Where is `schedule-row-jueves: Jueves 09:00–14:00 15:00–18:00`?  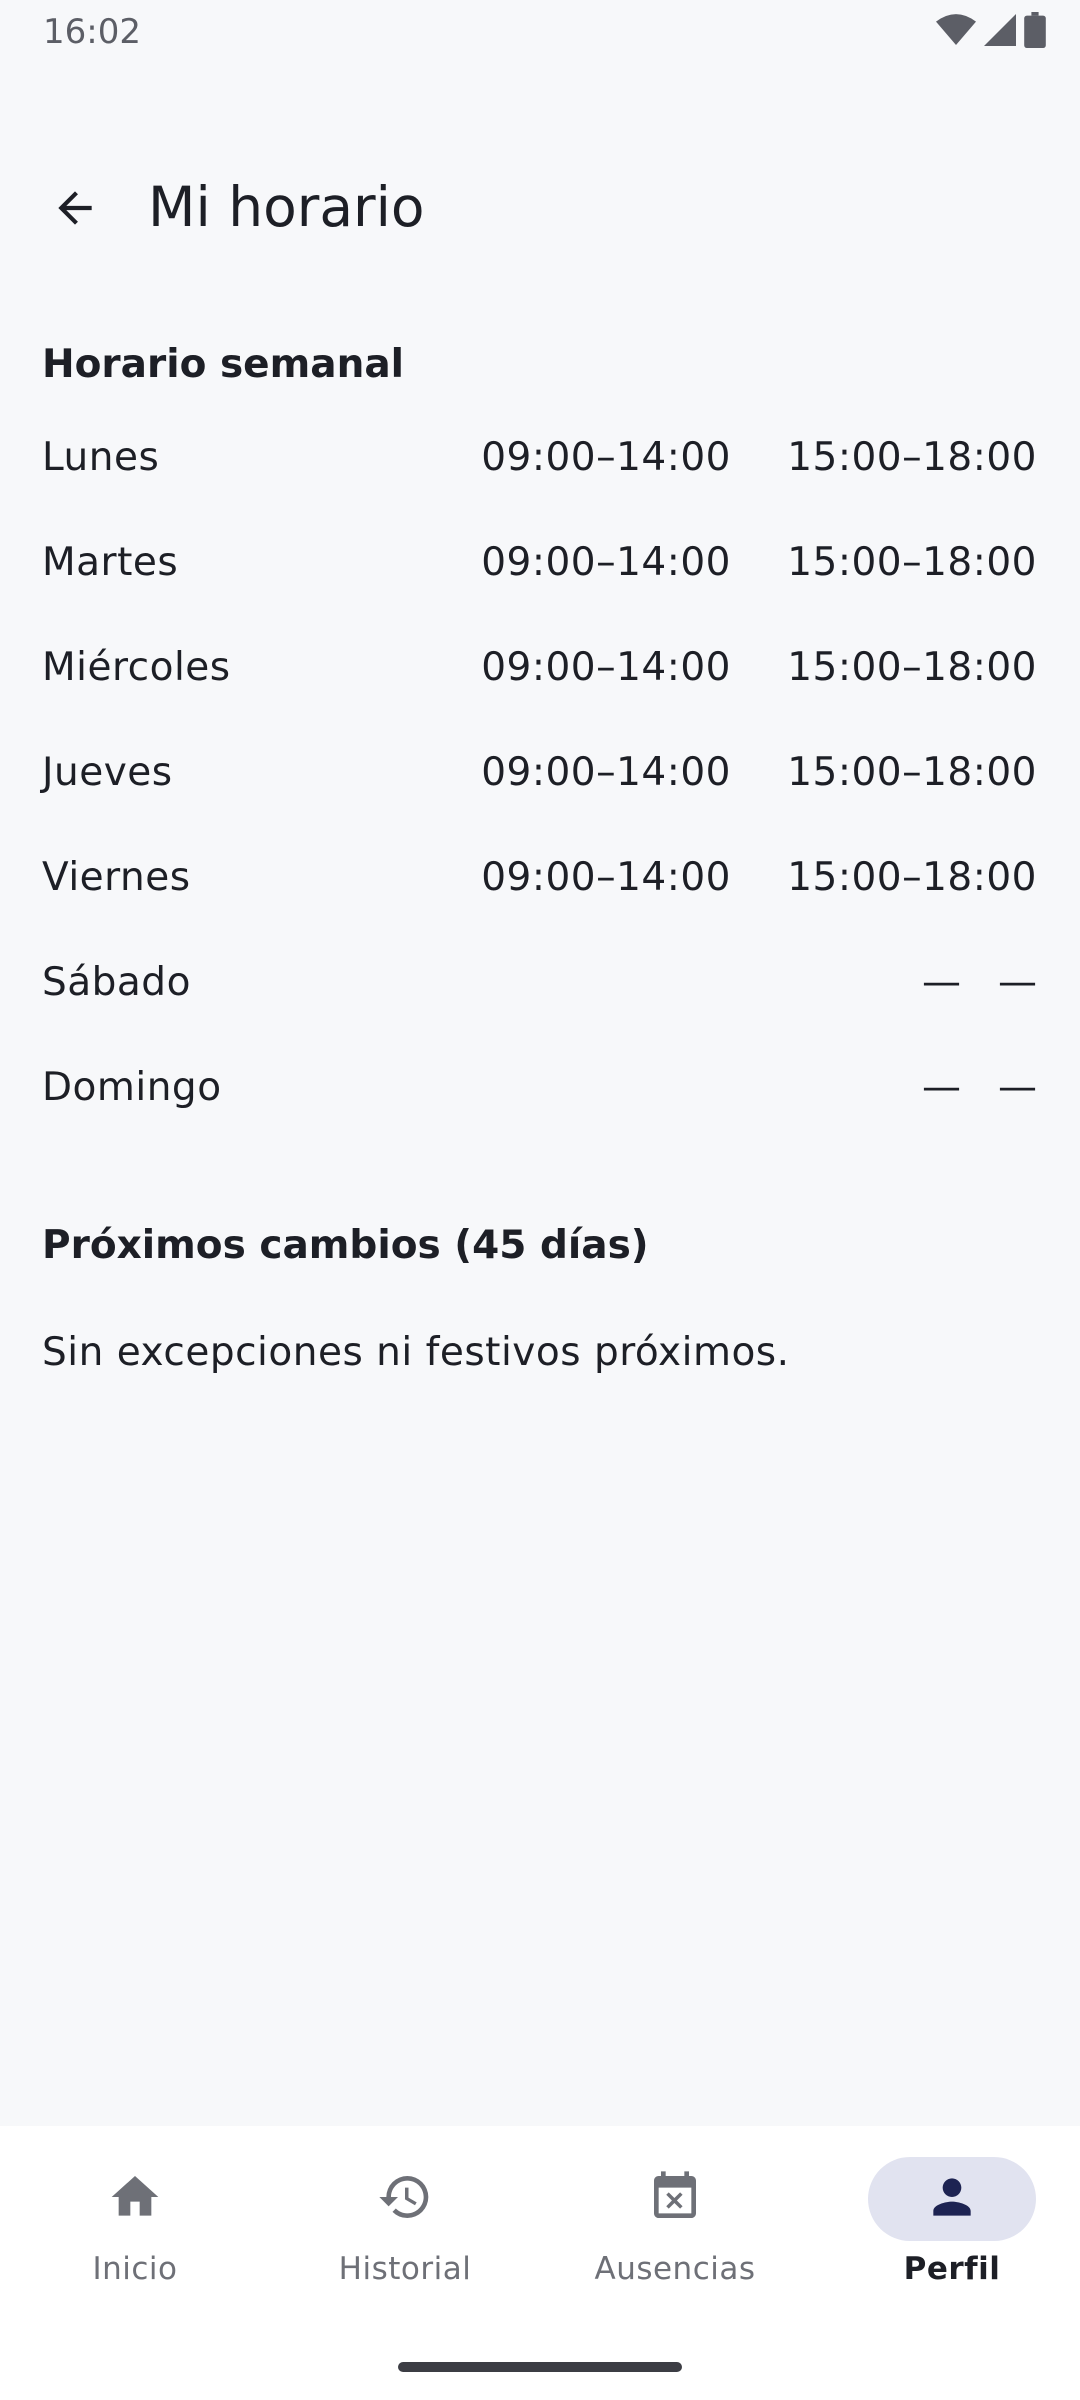 schedule-row-jueves: Jueves 09:00–14:00 15:00–18:00 is located at coordinates (539, 802).